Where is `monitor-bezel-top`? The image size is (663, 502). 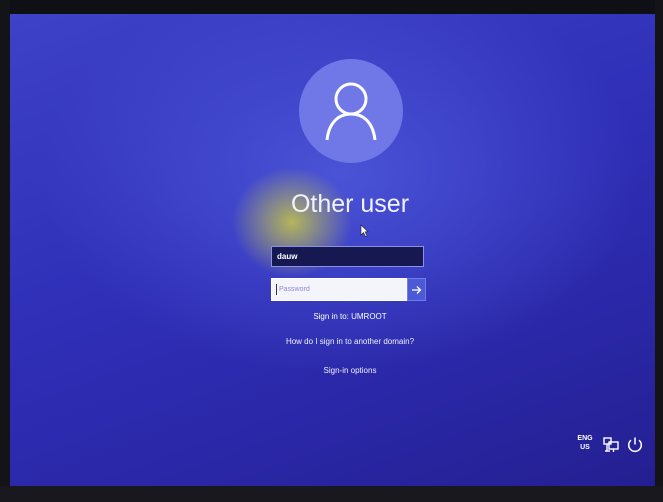 monitor-bezel-top is located at coordinates (331, 7).